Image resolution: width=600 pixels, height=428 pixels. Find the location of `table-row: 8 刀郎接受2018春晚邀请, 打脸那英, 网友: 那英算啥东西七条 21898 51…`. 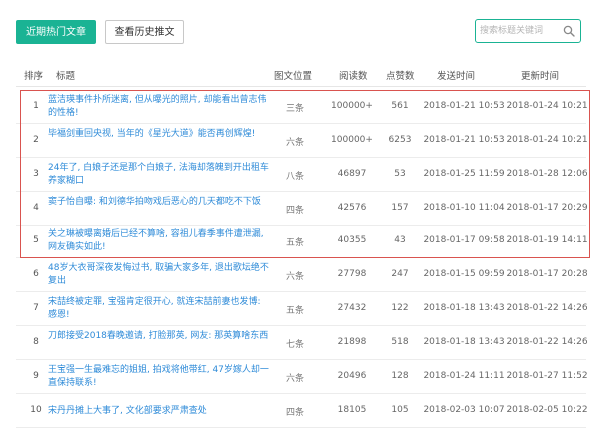

table-row: 8 刀郎接受2018春晚邀请, 打脸那英, 网友: 那英算啥东西七条 21898 51… is located at coordinates (301, 343).